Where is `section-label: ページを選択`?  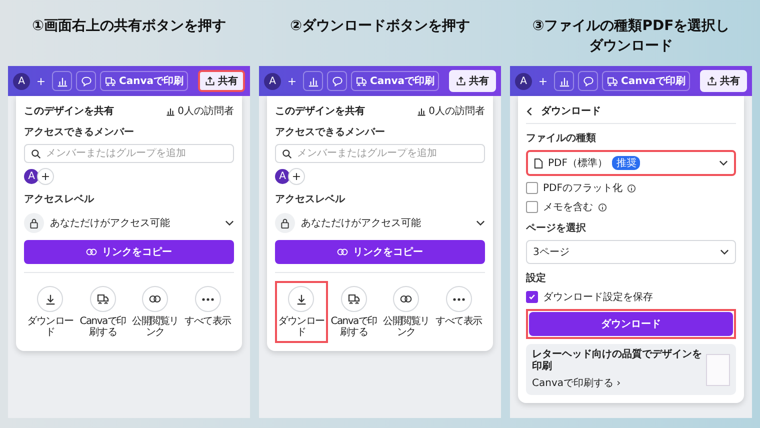
section-label: ページを選択 is located at coordinates (556, 228).